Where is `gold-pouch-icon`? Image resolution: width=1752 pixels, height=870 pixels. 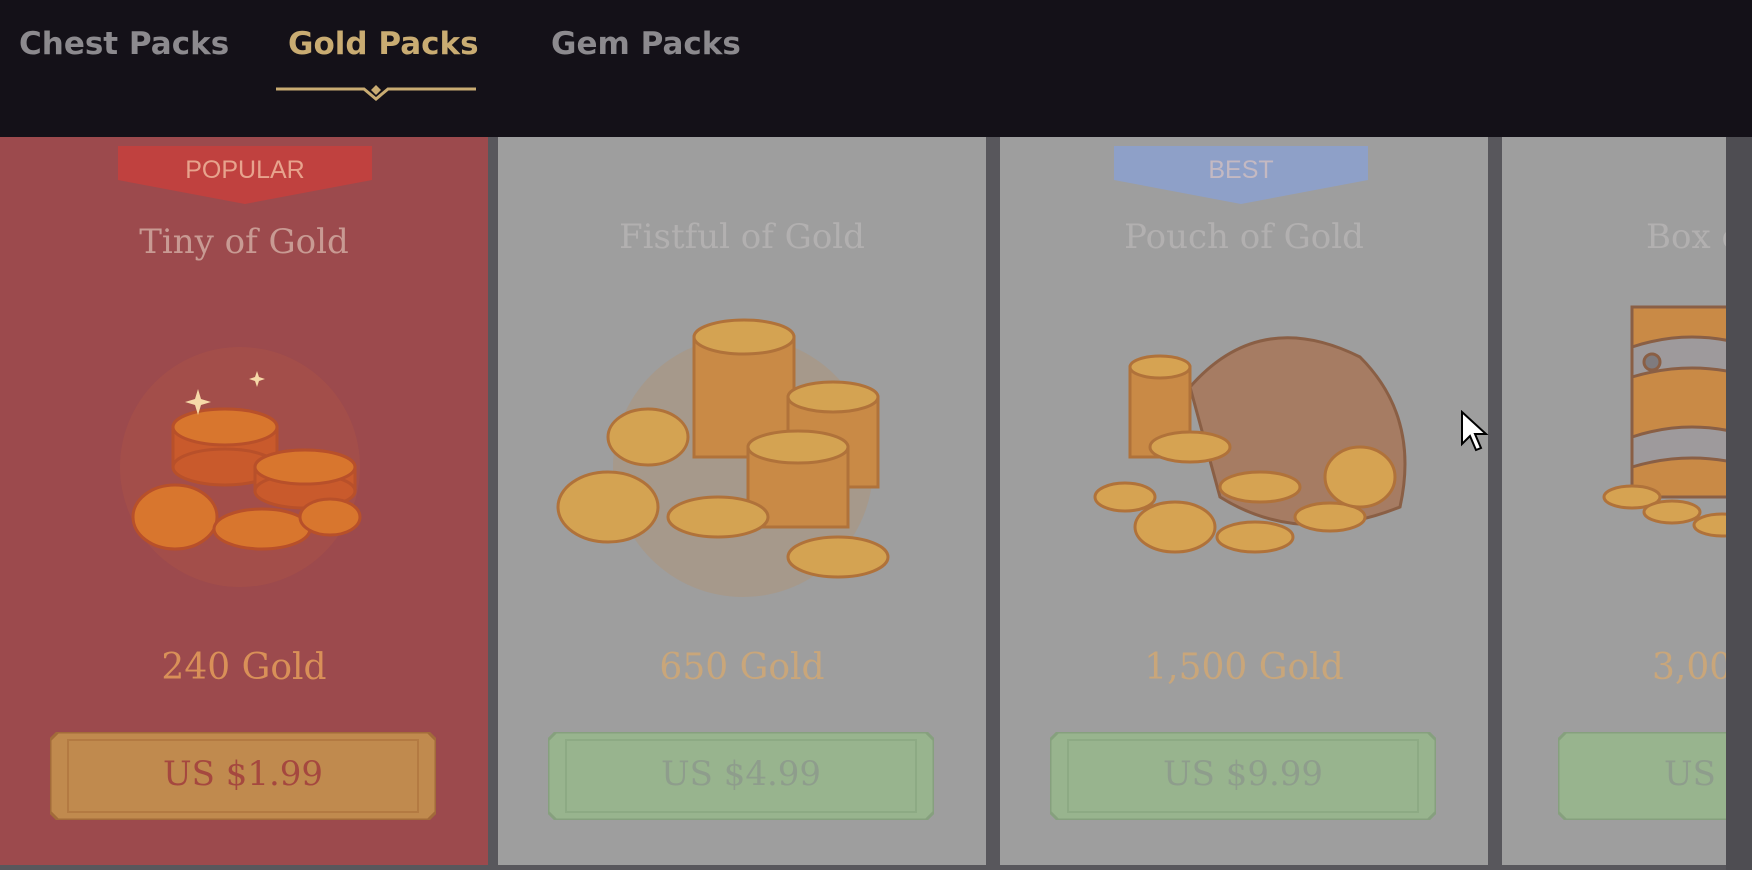
gold-pouch-icon is located at coordinates (1250, 445).